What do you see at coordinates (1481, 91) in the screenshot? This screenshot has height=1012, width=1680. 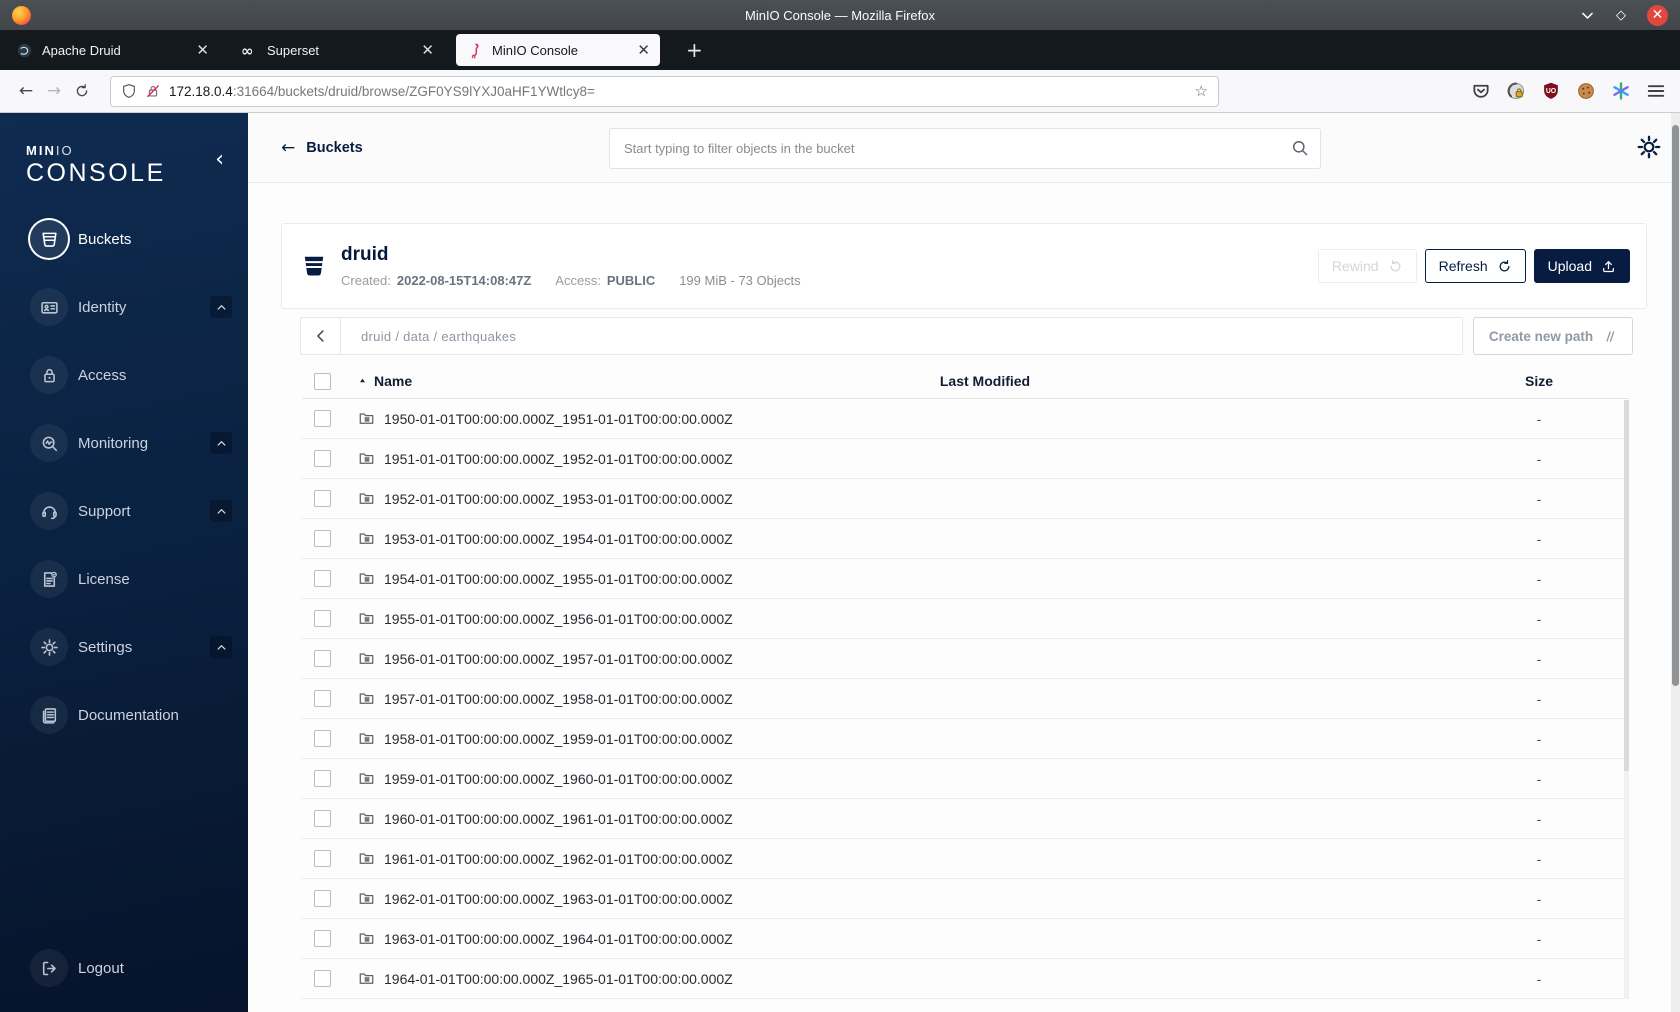 I see `pocket-icon` at bounding box center [1481, 91].